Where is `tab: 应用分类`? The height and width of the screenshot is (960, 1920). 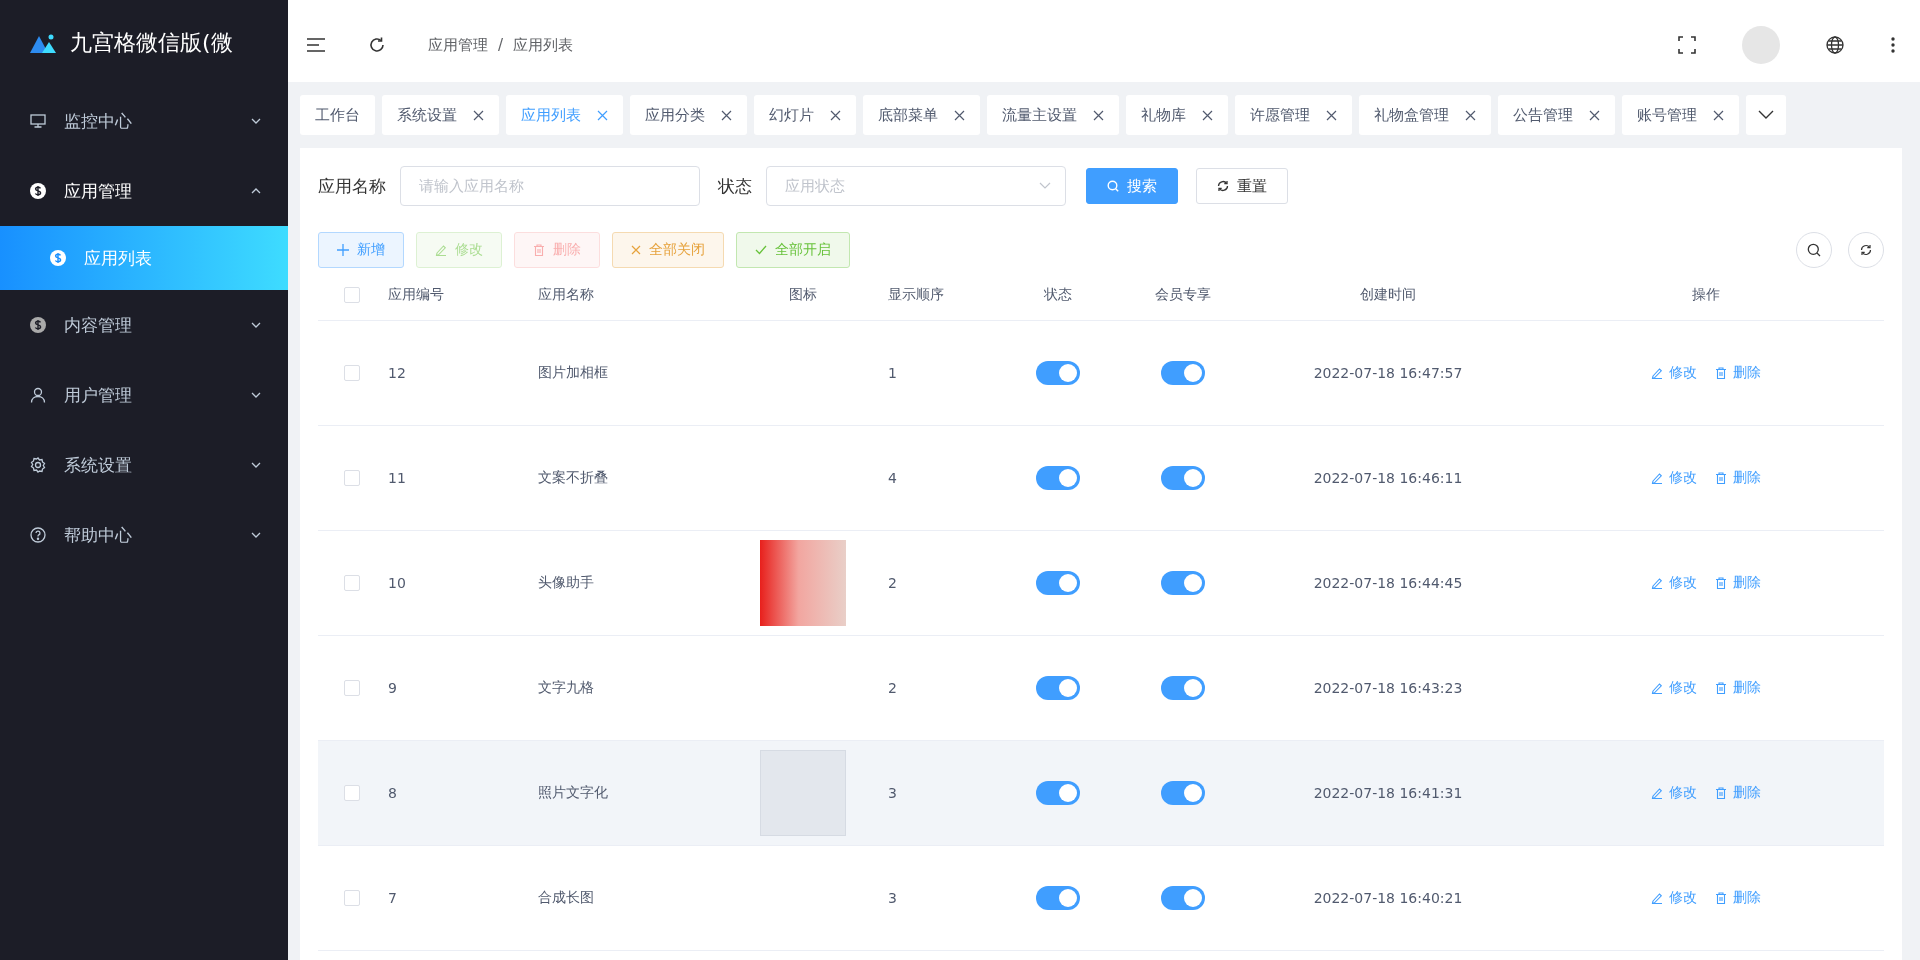 tab: 应用分类 is located at coordinates (688, 115).